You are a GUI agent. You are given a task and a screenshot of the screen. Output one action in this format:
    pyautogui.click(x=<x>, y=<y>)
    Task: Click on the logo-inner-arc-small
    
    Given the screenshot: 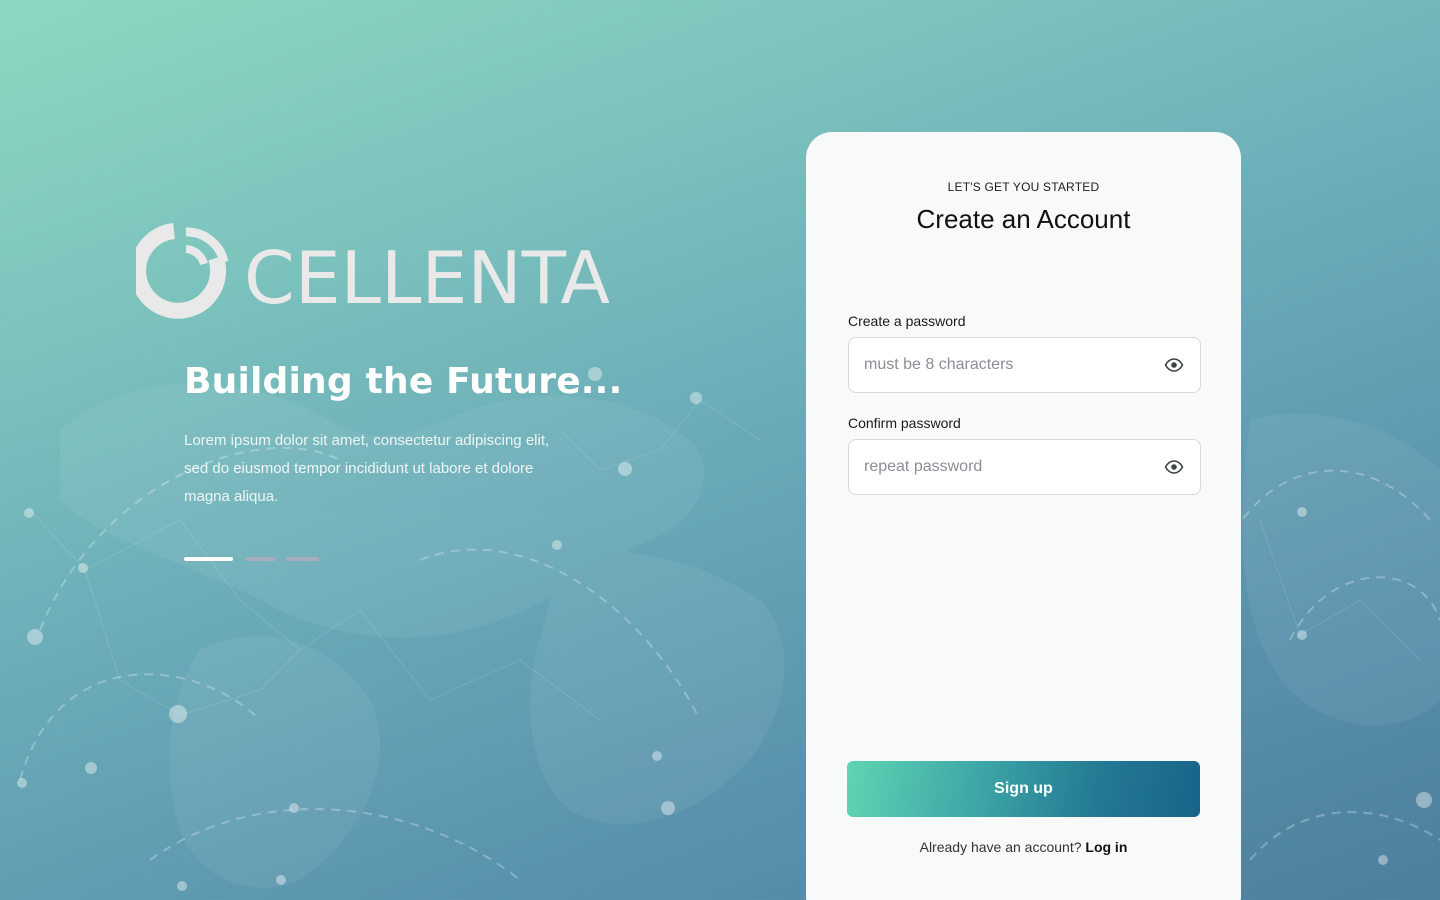 What is the action you would take?
    pyautogui.click(x=196, y=255)
    